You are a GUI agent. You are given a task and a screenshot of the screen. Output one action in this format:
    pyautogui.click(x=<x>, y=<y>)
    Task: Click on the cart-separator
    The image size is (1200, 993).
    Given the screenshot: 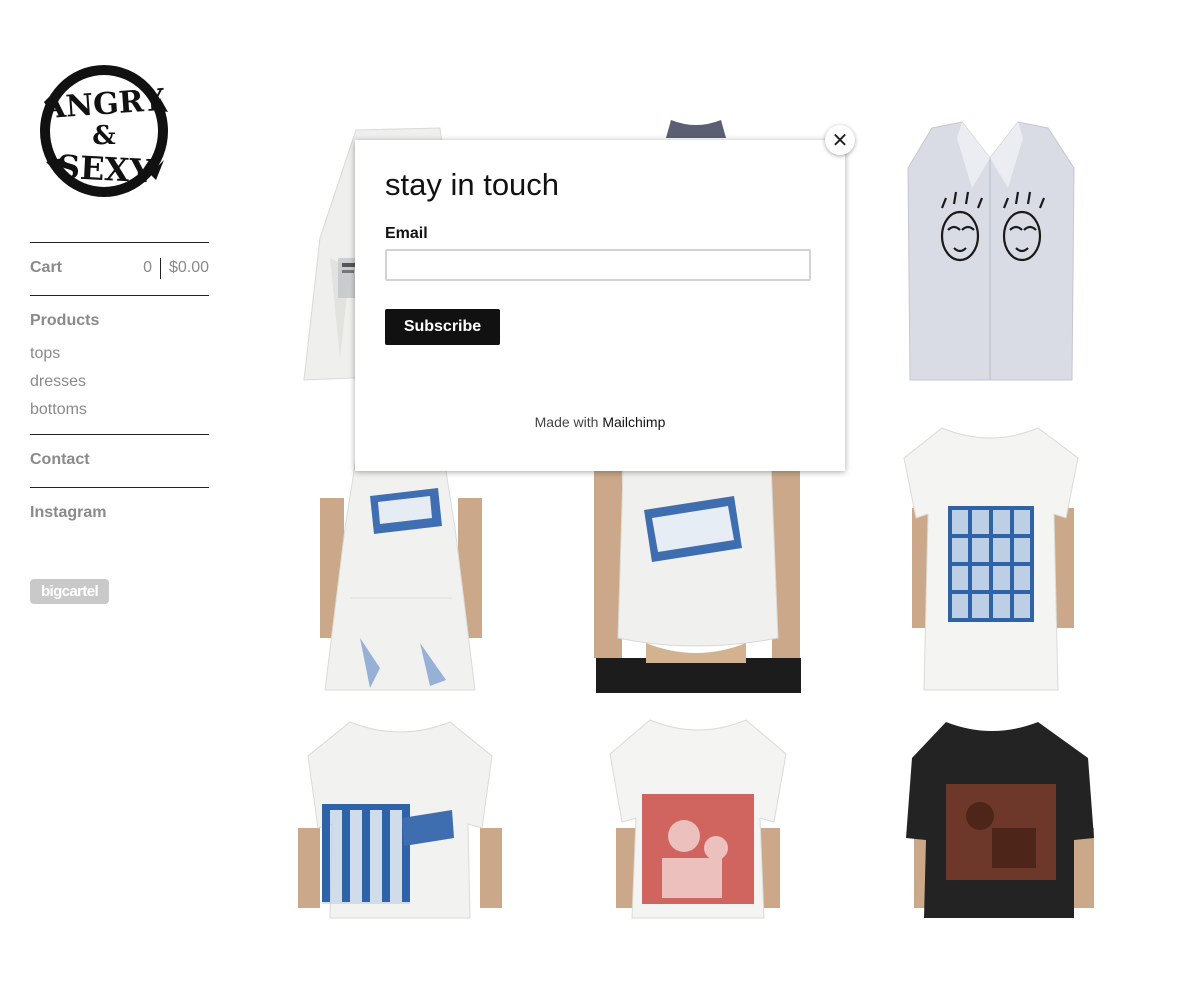 What is the action you would take?
    pyautogui.click(x=160, y=268)
    